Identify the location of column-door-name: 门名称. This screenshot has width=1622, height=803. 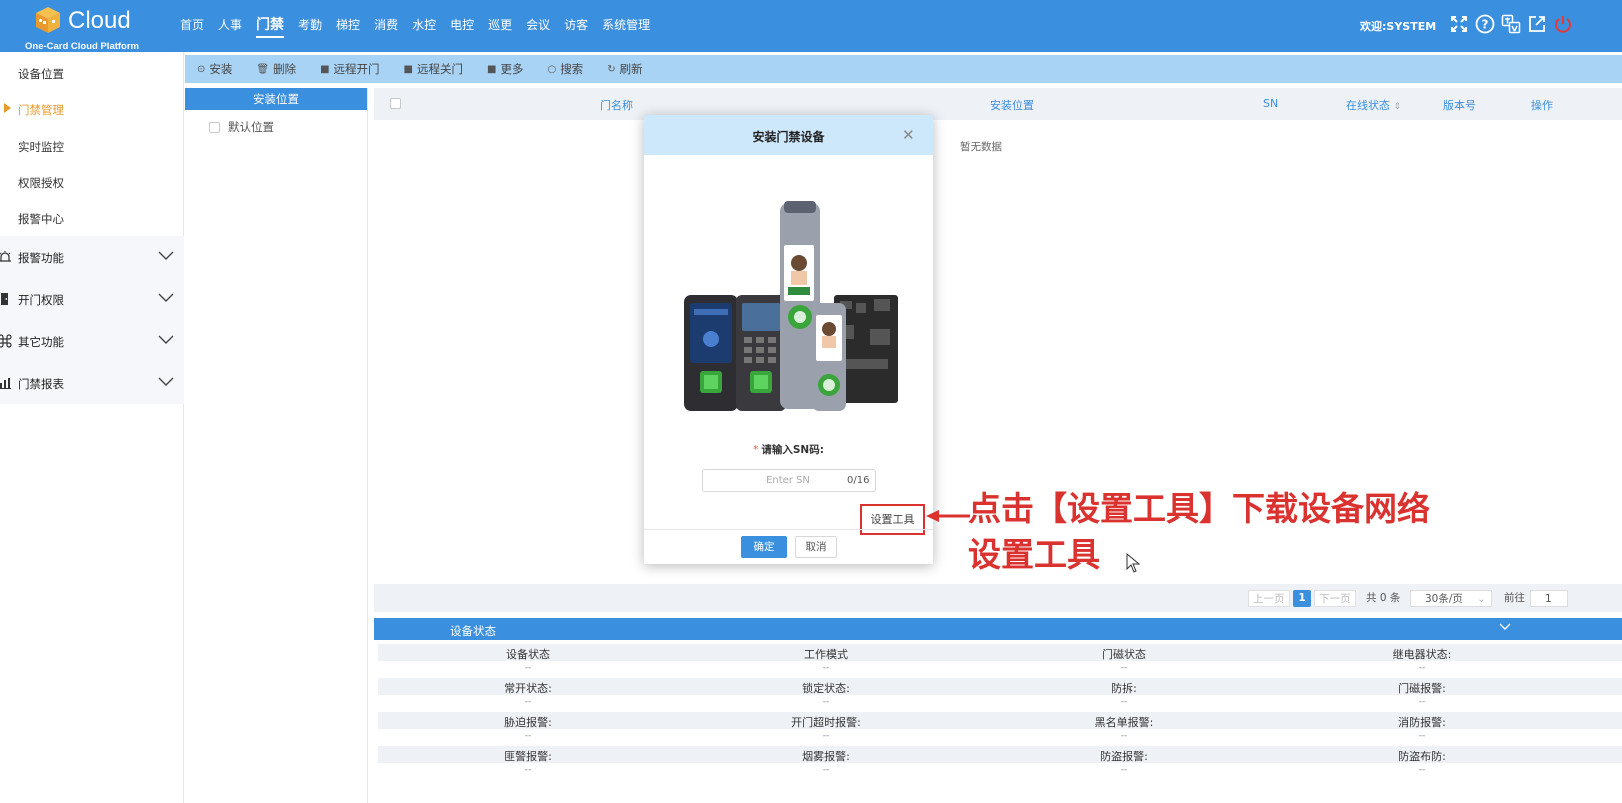
(616, 105).